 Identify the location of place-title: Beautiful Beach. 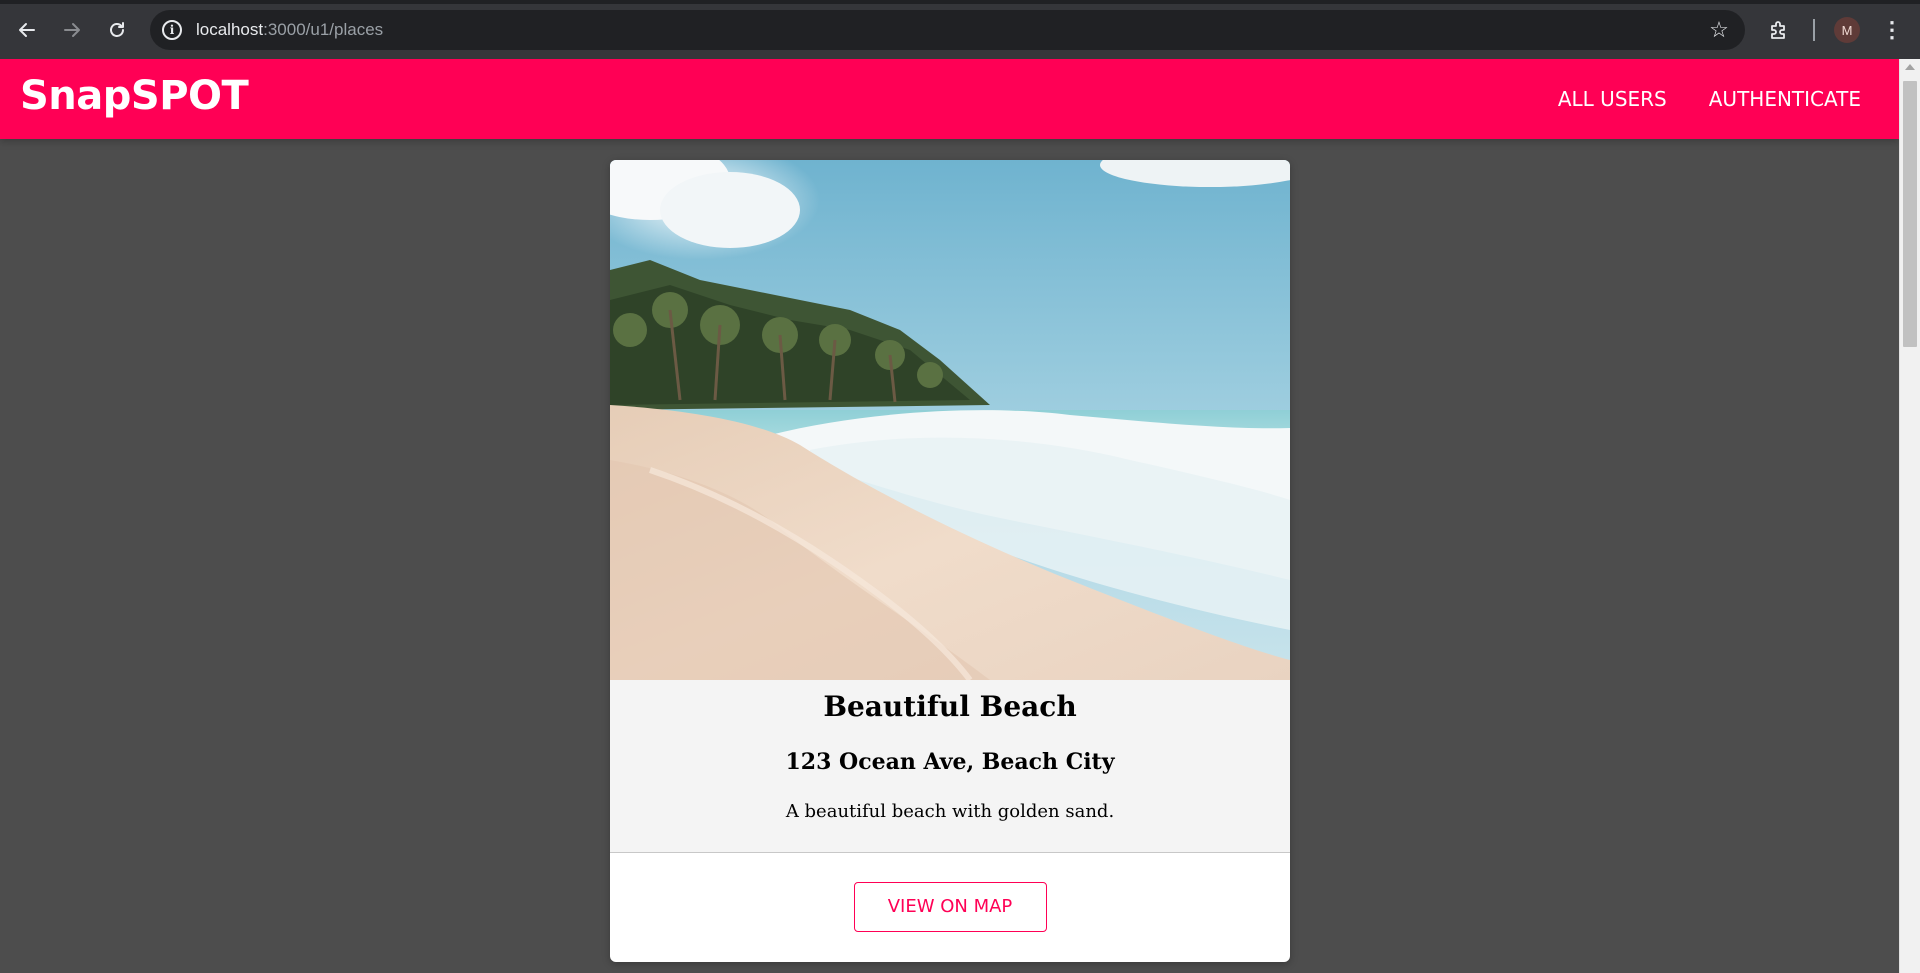
(950, 706).